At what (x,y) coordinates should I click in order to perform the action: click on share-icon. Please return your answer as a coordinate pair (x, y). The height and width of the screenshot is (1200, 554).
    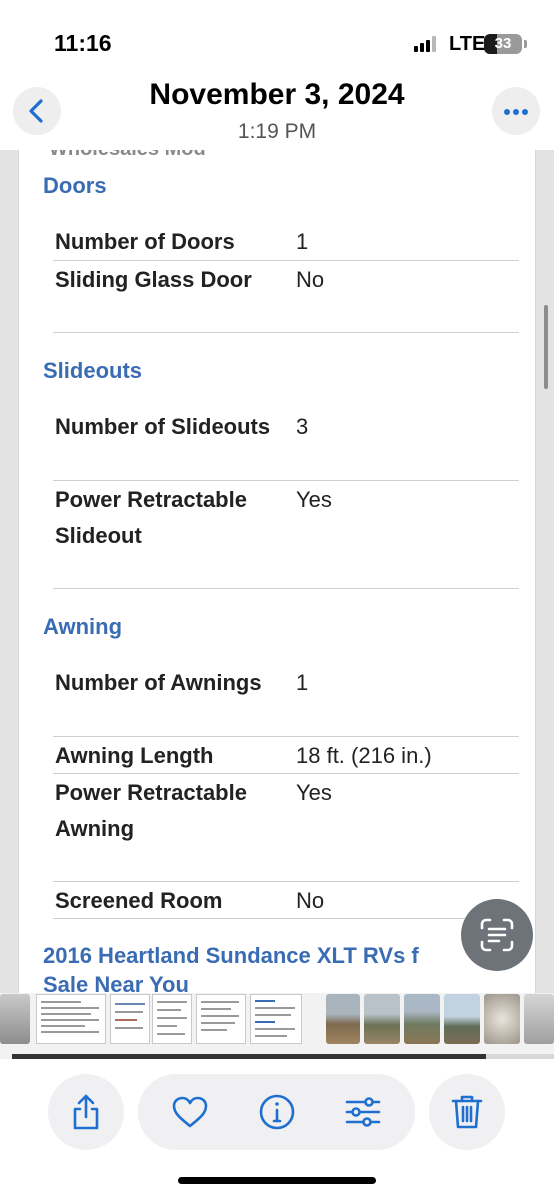
    Looking at the image, I should click on (86, 1112).